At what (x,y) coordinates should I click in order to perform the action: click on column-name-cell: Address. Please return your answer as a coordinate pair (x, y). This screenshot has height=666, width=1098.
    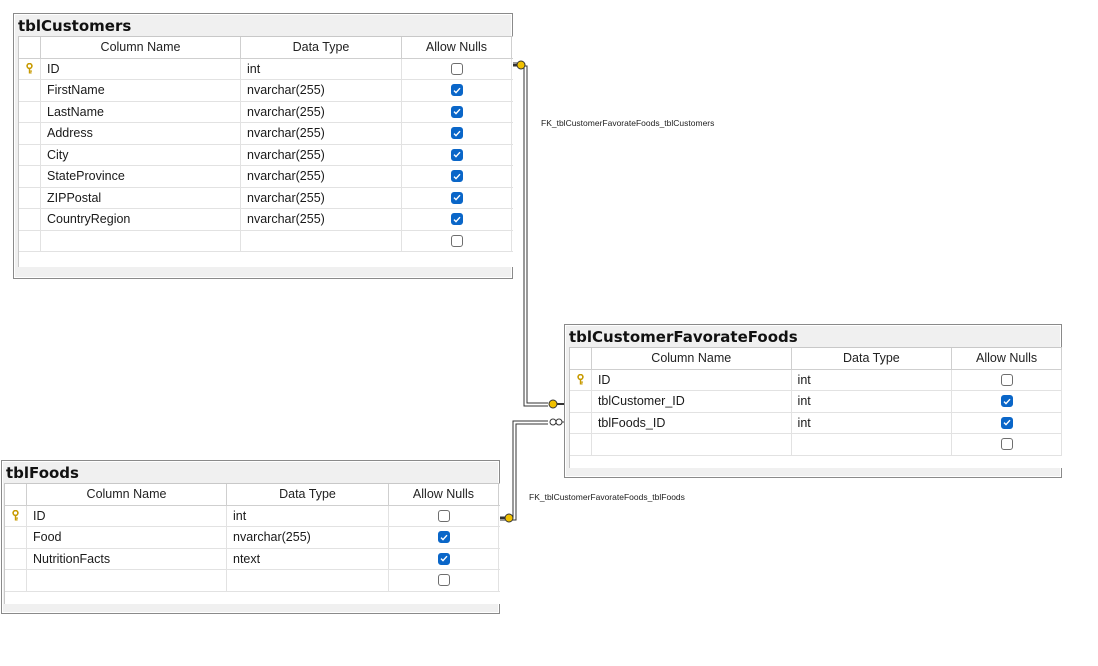
    Looking at the image, I should click on (141, 133).